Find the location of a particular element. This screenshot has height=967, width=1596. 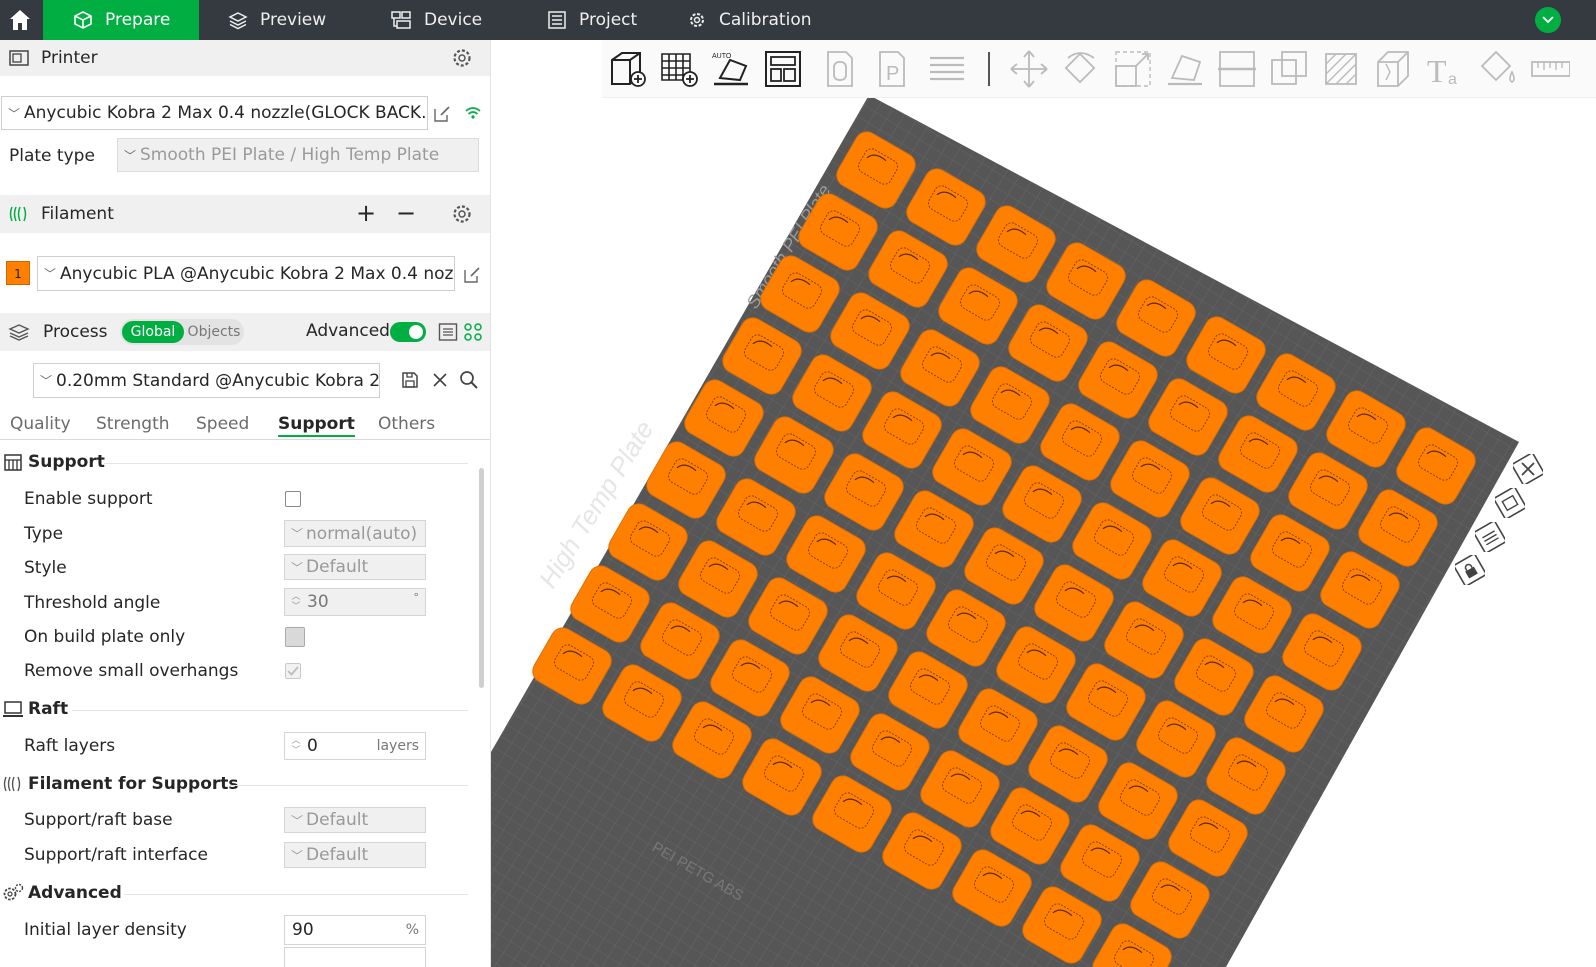

initial-layer-density-value: 90 is located at coordinates (303, 930).